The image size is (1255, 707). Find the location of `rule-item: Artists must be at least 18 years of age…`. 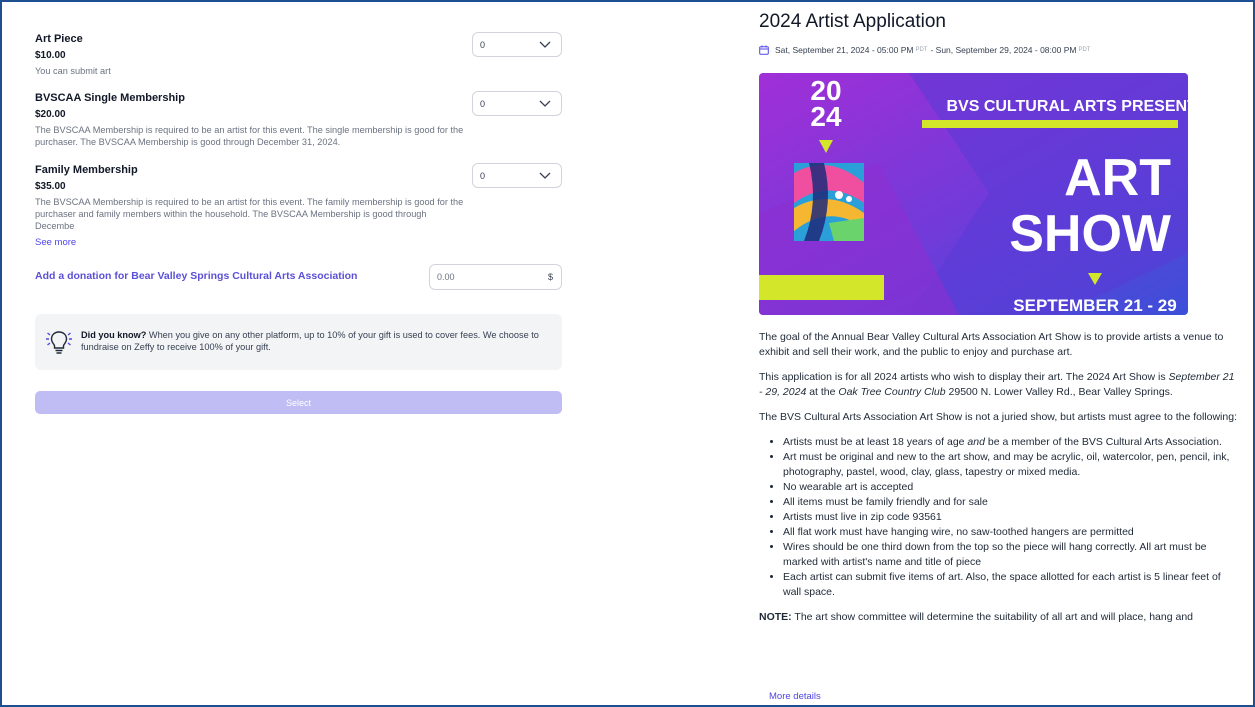

rule-item: Artists must be at least 18 years of age… is located at coordinates (1010, 442).